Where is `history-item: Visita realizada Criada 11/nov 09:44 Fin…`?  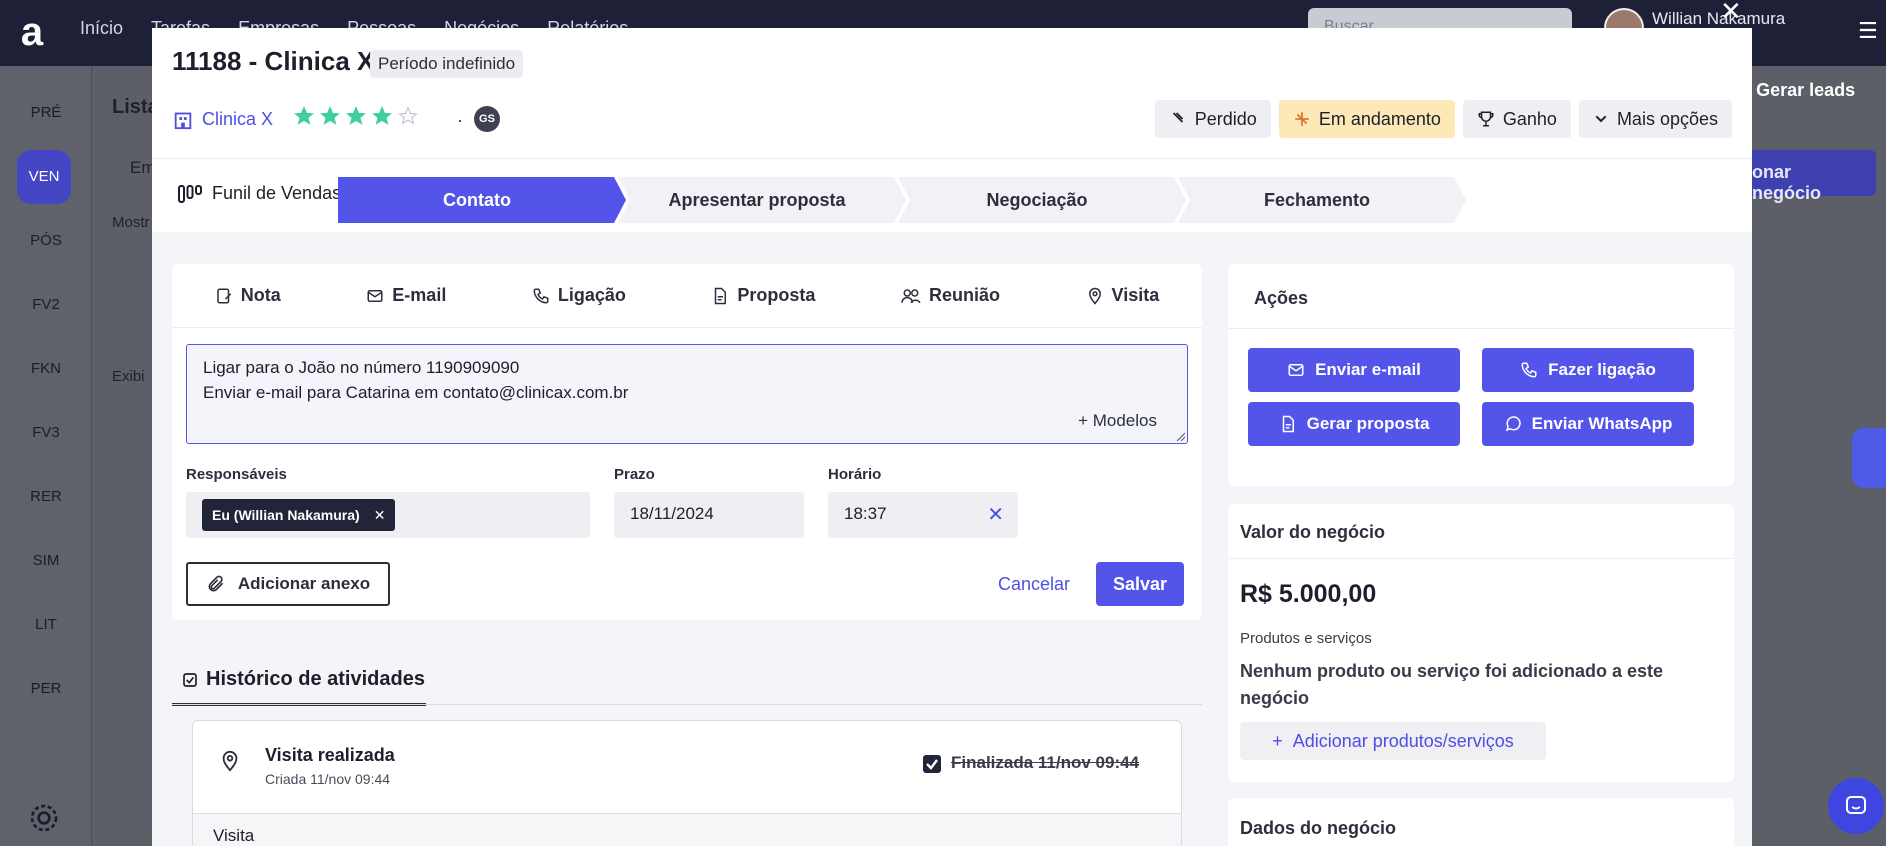
history-item: Visita realizada Criada 11/nov 09:44 Fin… is located at coordinates (687, 783).